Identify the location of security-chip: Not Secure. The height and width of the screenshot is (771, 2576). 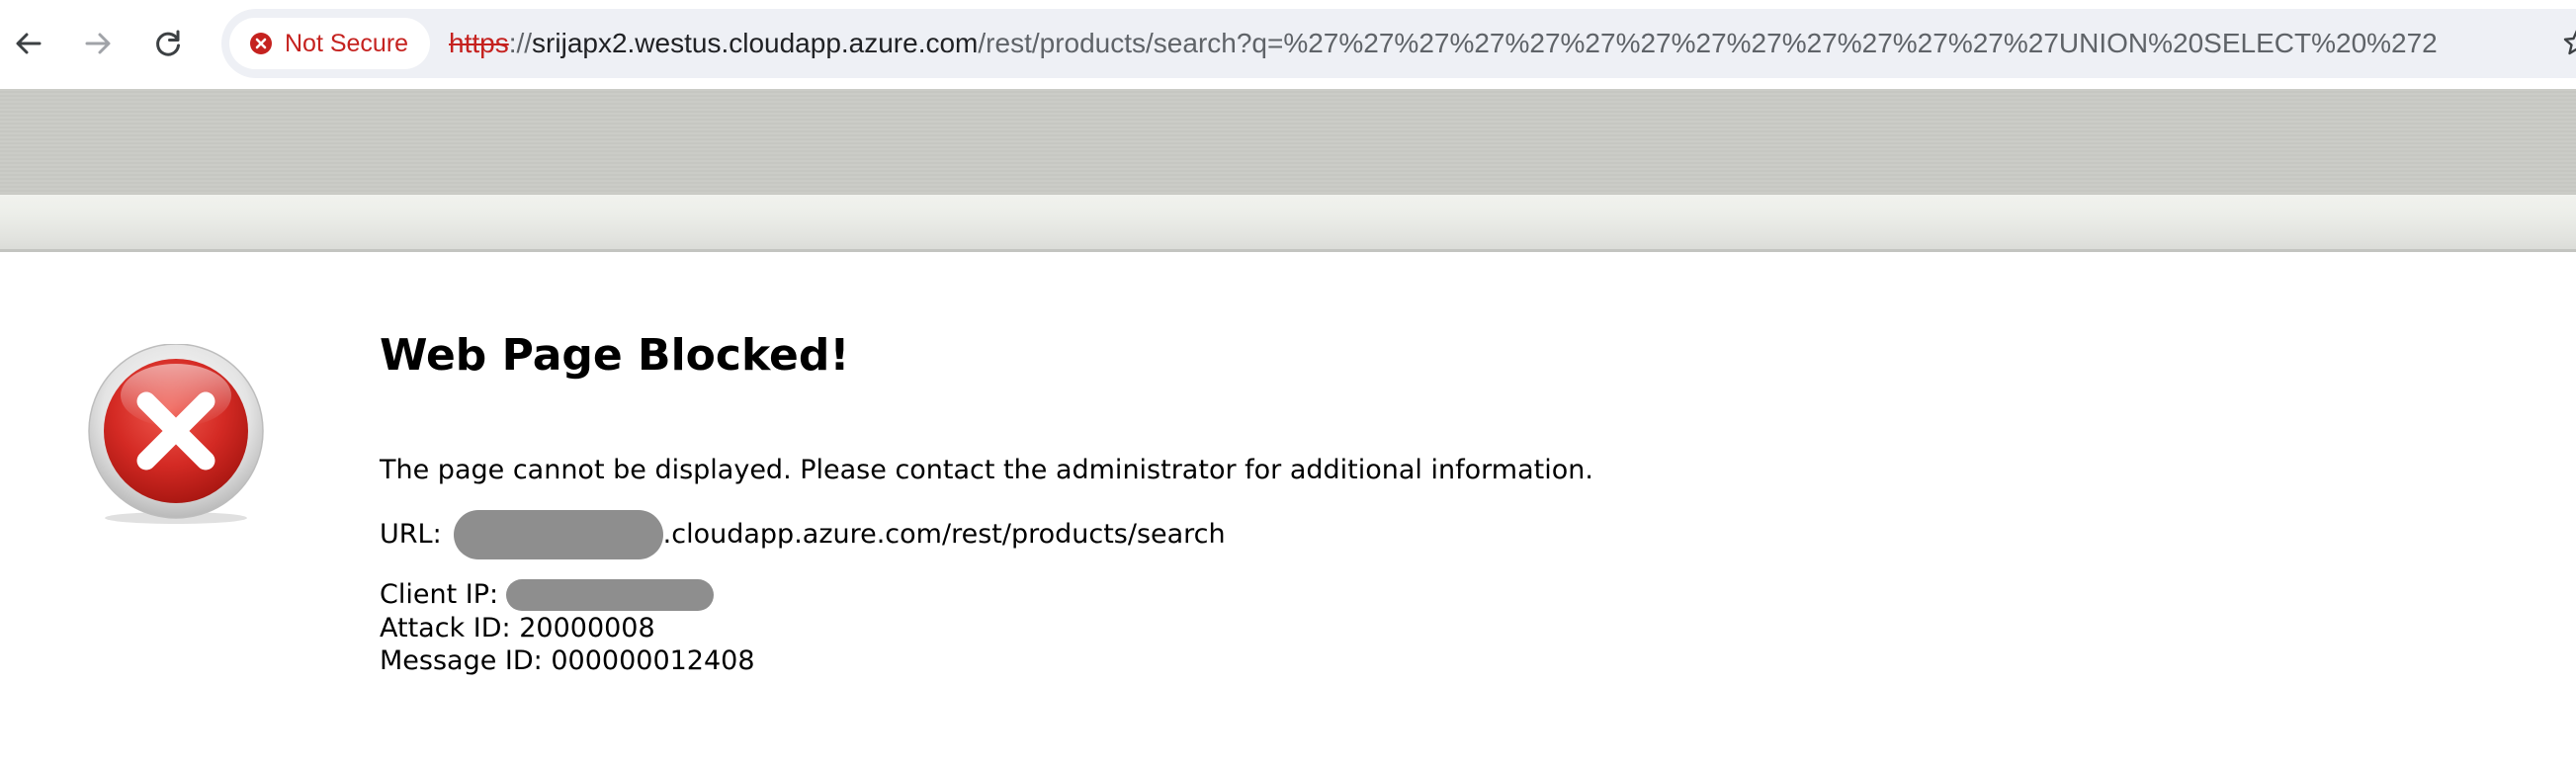
(330, 43).